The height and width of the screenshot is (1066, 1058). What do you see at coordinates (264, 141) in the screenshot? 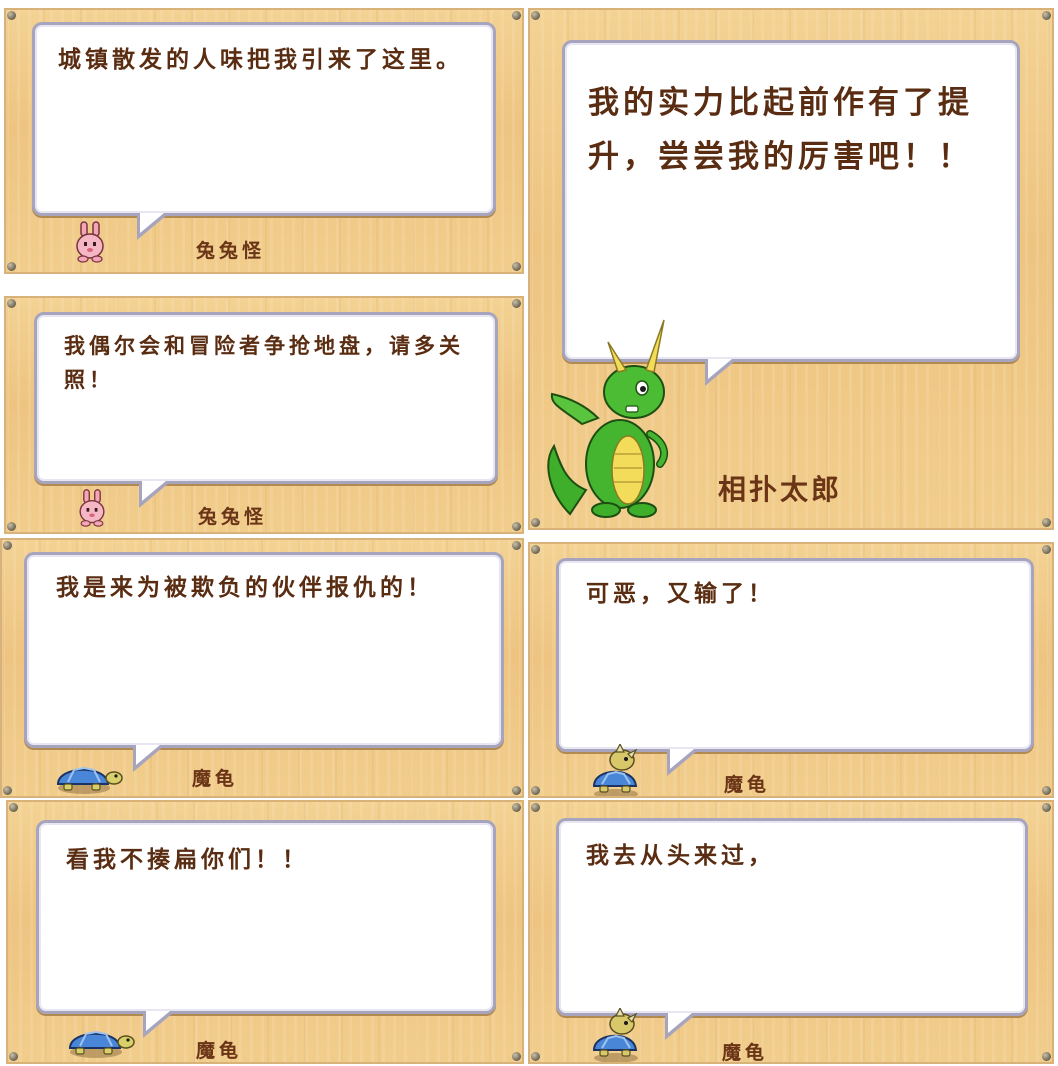
I see `dialog-panel-1: 城镇散发的人味把我引来了这里。 兔兔怪` at bounding box center [264, 141].